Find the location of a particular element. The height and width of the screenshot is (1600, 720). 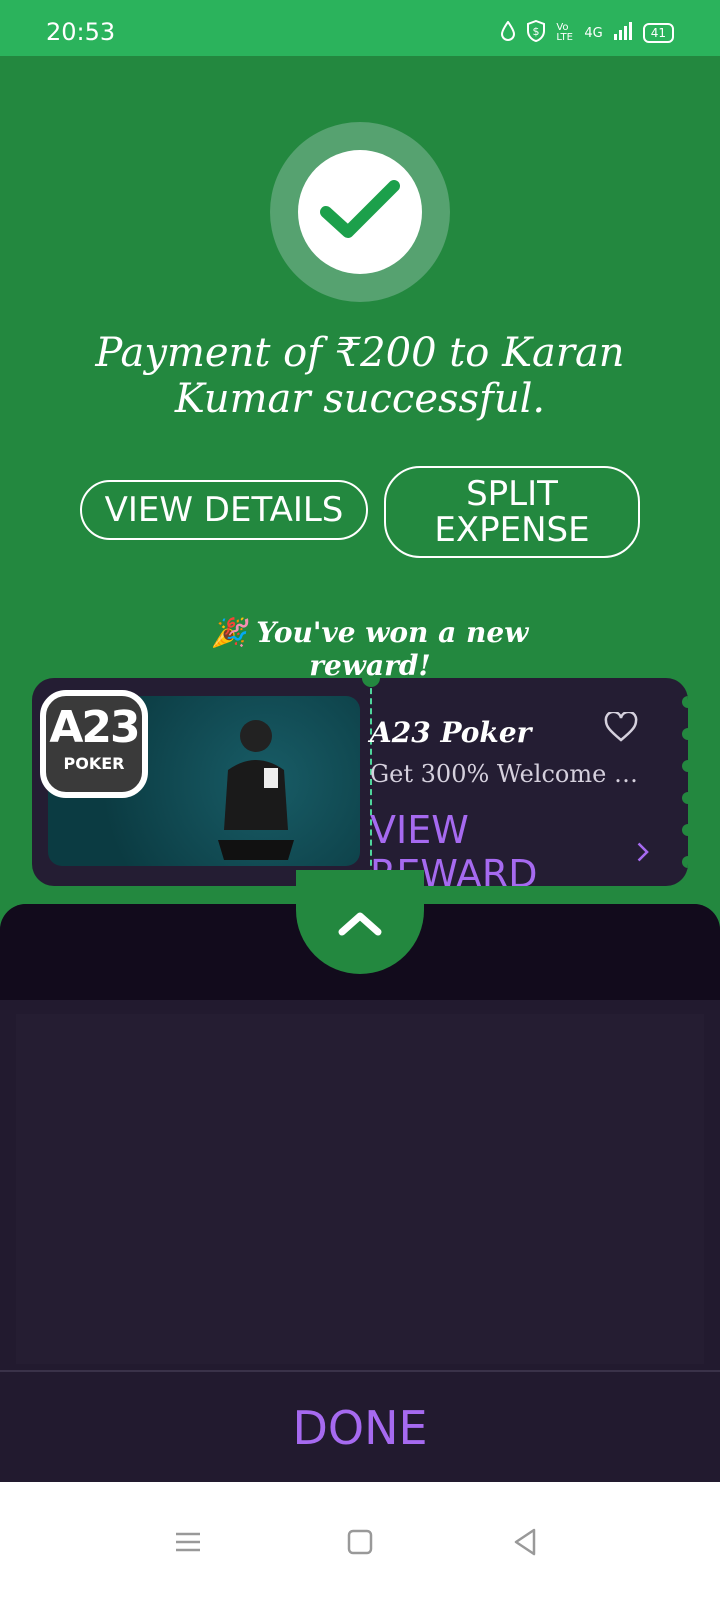

heart-icon is located at coordinates (621, 728).